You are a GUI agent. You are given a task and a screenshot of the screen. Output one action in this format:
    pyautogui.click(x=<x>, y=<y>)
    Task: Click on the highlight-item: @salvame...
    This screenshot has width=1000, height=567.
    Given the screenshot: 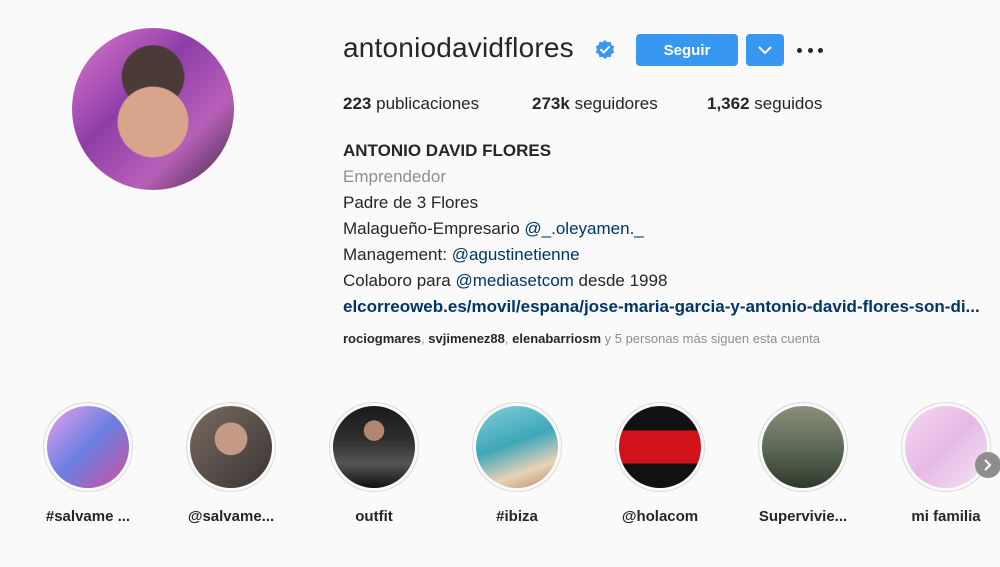 What is the action you would take?
    pyautogui.click(x=231, y=463)
    